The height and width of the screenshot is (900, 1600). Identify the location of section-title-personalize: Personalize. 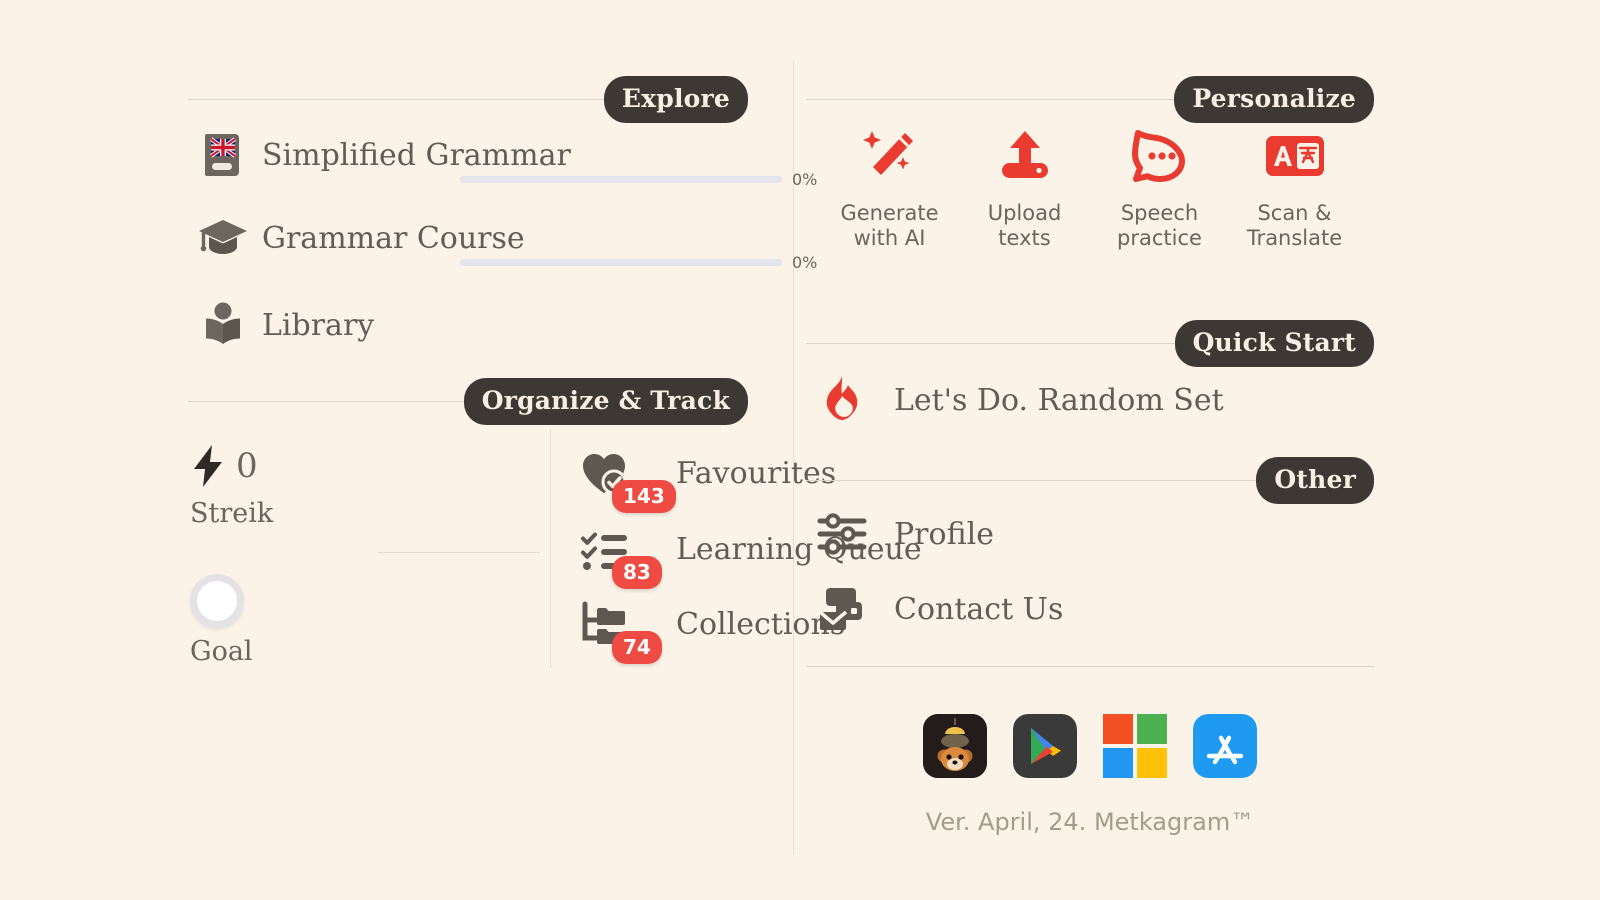
(1274, 99).